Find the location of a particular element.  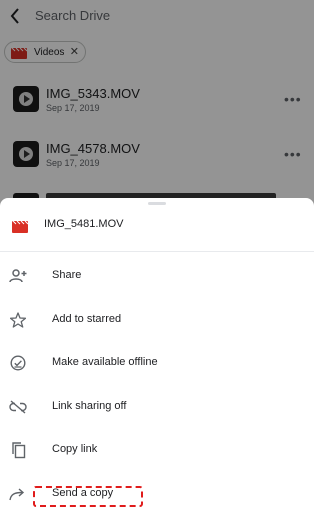

menu-item-label: Link sharing off is located at coordinates (89, 406).